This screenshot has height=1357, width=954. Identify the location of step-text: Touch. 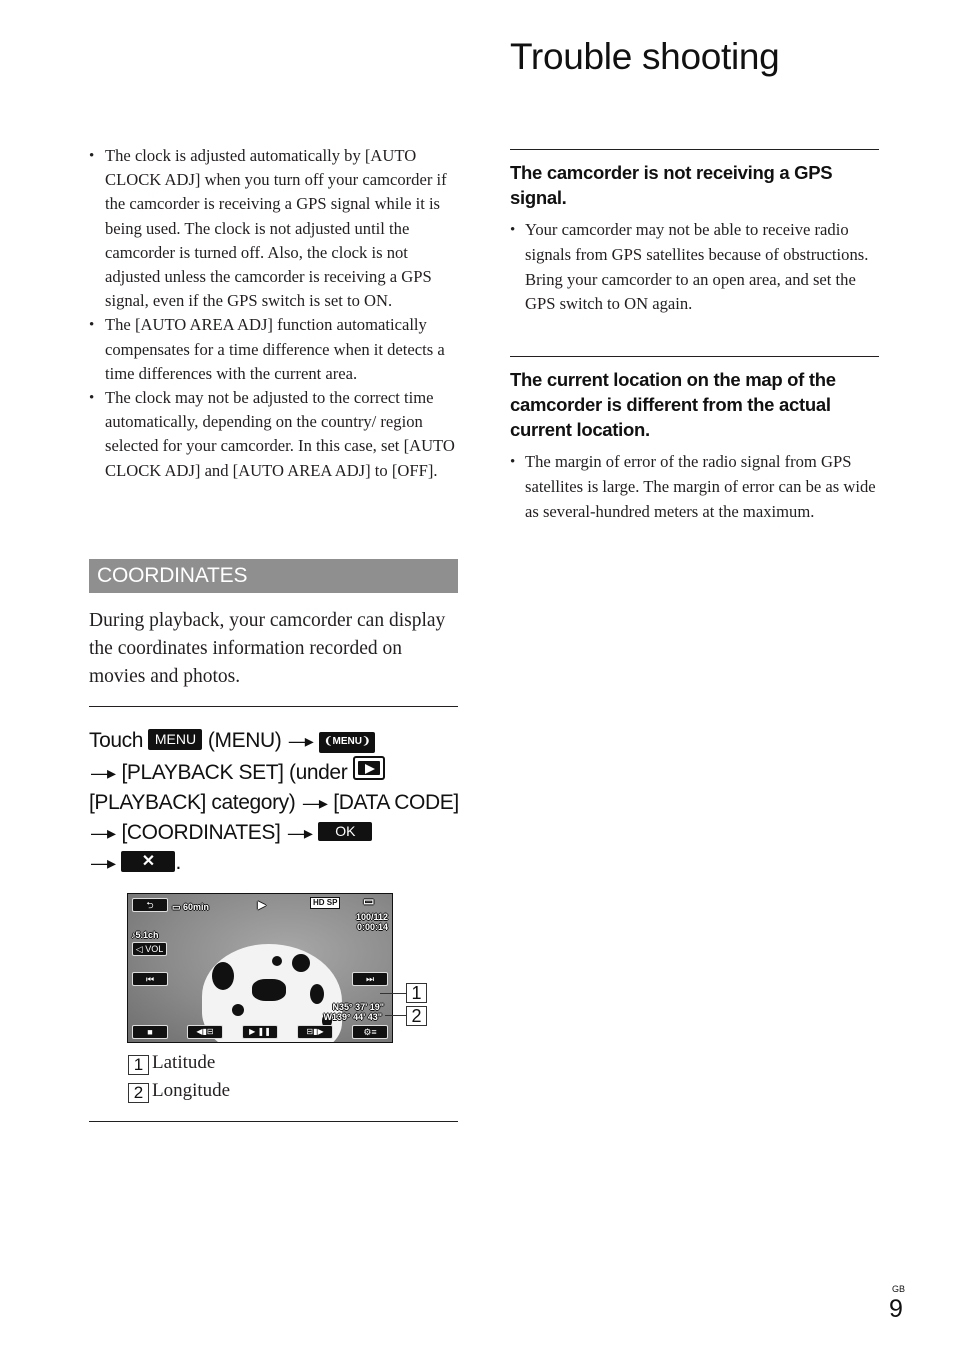
(116, 740).